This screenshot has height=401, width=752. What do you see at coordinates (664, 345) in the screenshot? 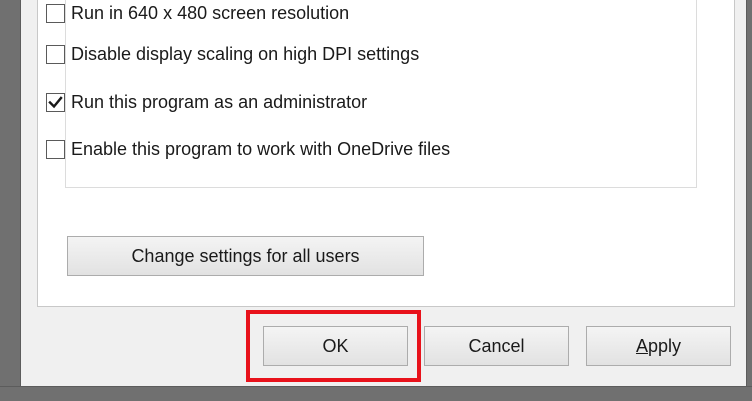
I see `apply-label-rest: pply` at bounding box center [664, 345].